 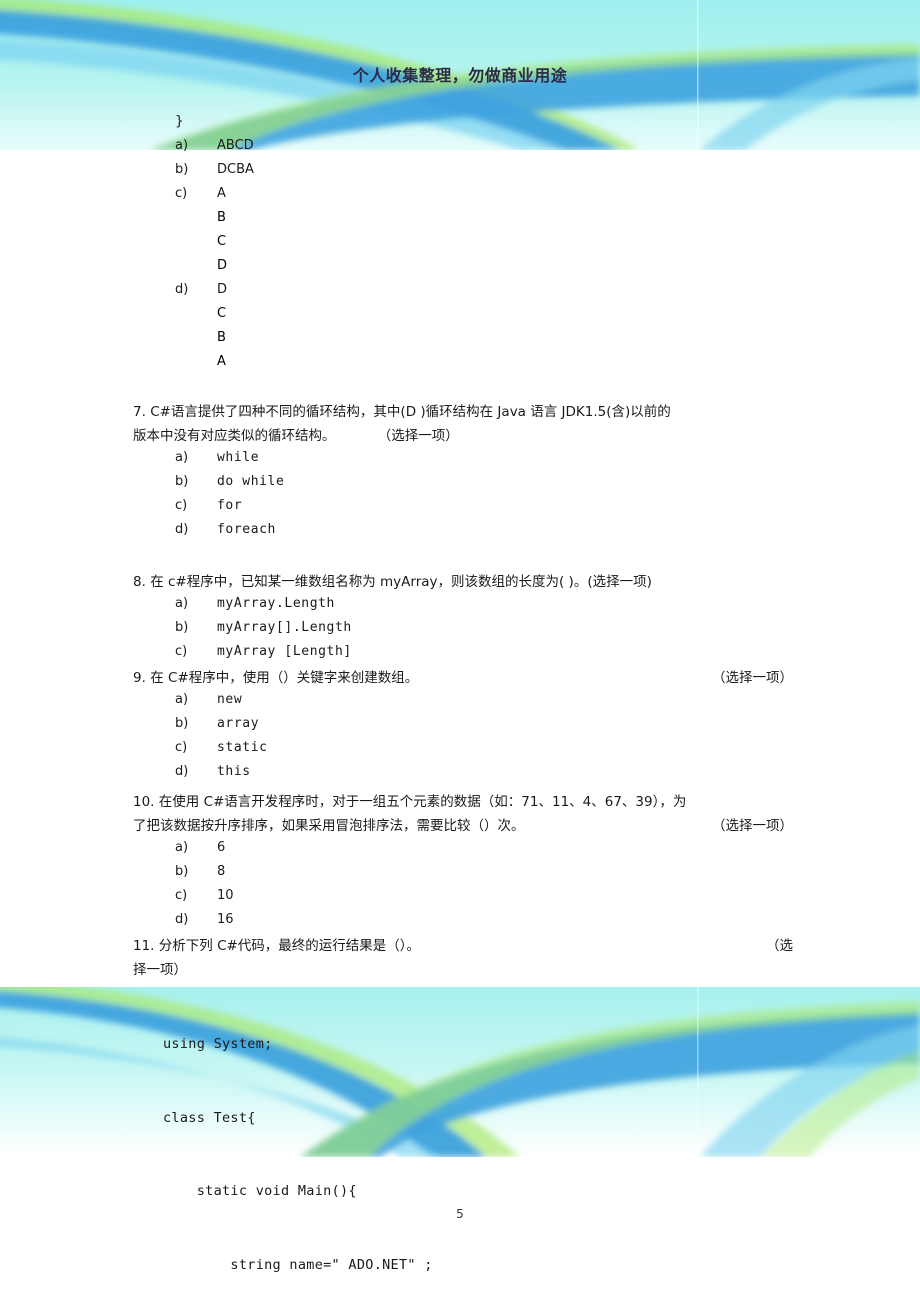 I want to click on question-7-options: a) while b) do while c) for d) foreach, so click(x=463, y=498).